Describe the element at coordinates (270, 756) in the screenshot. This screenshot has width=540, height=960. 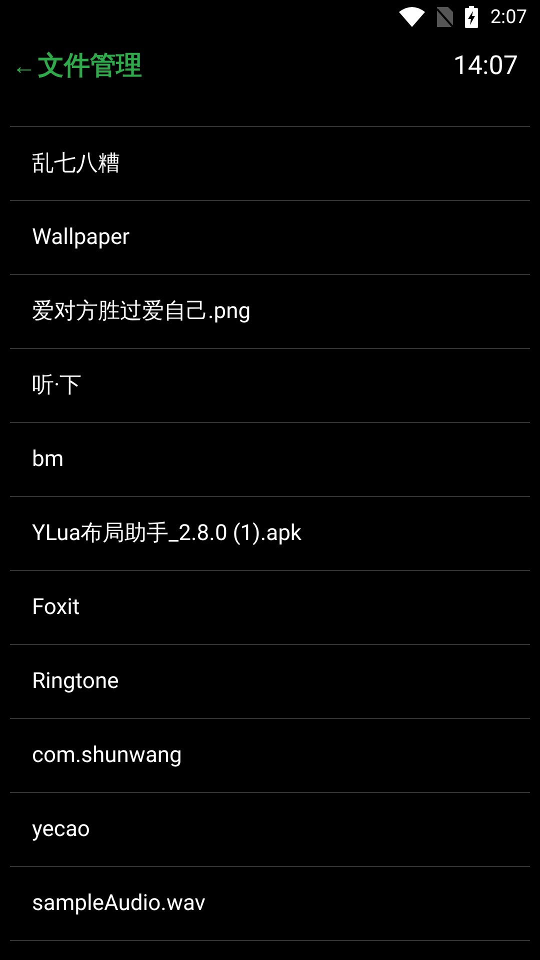
I see `file-item: com.shunwang` at that location.